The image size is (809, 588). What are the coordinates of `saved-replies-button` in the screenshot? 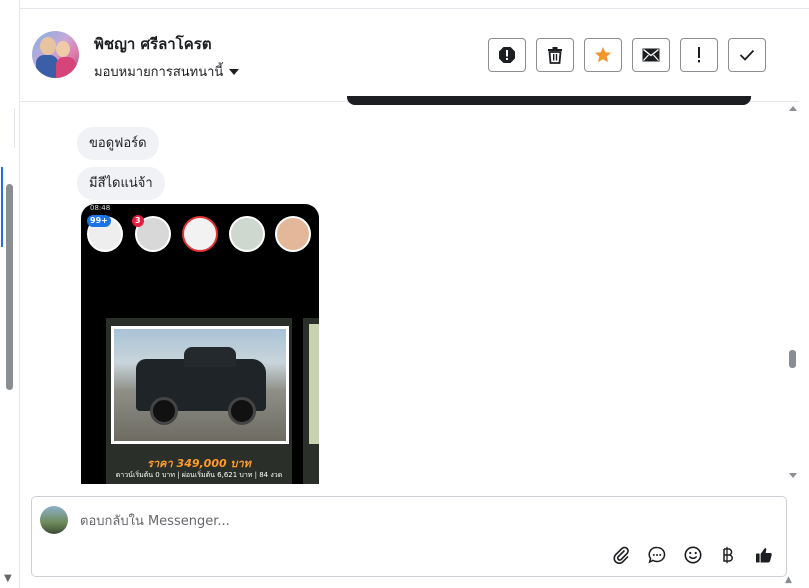 It's located at (657, 555).